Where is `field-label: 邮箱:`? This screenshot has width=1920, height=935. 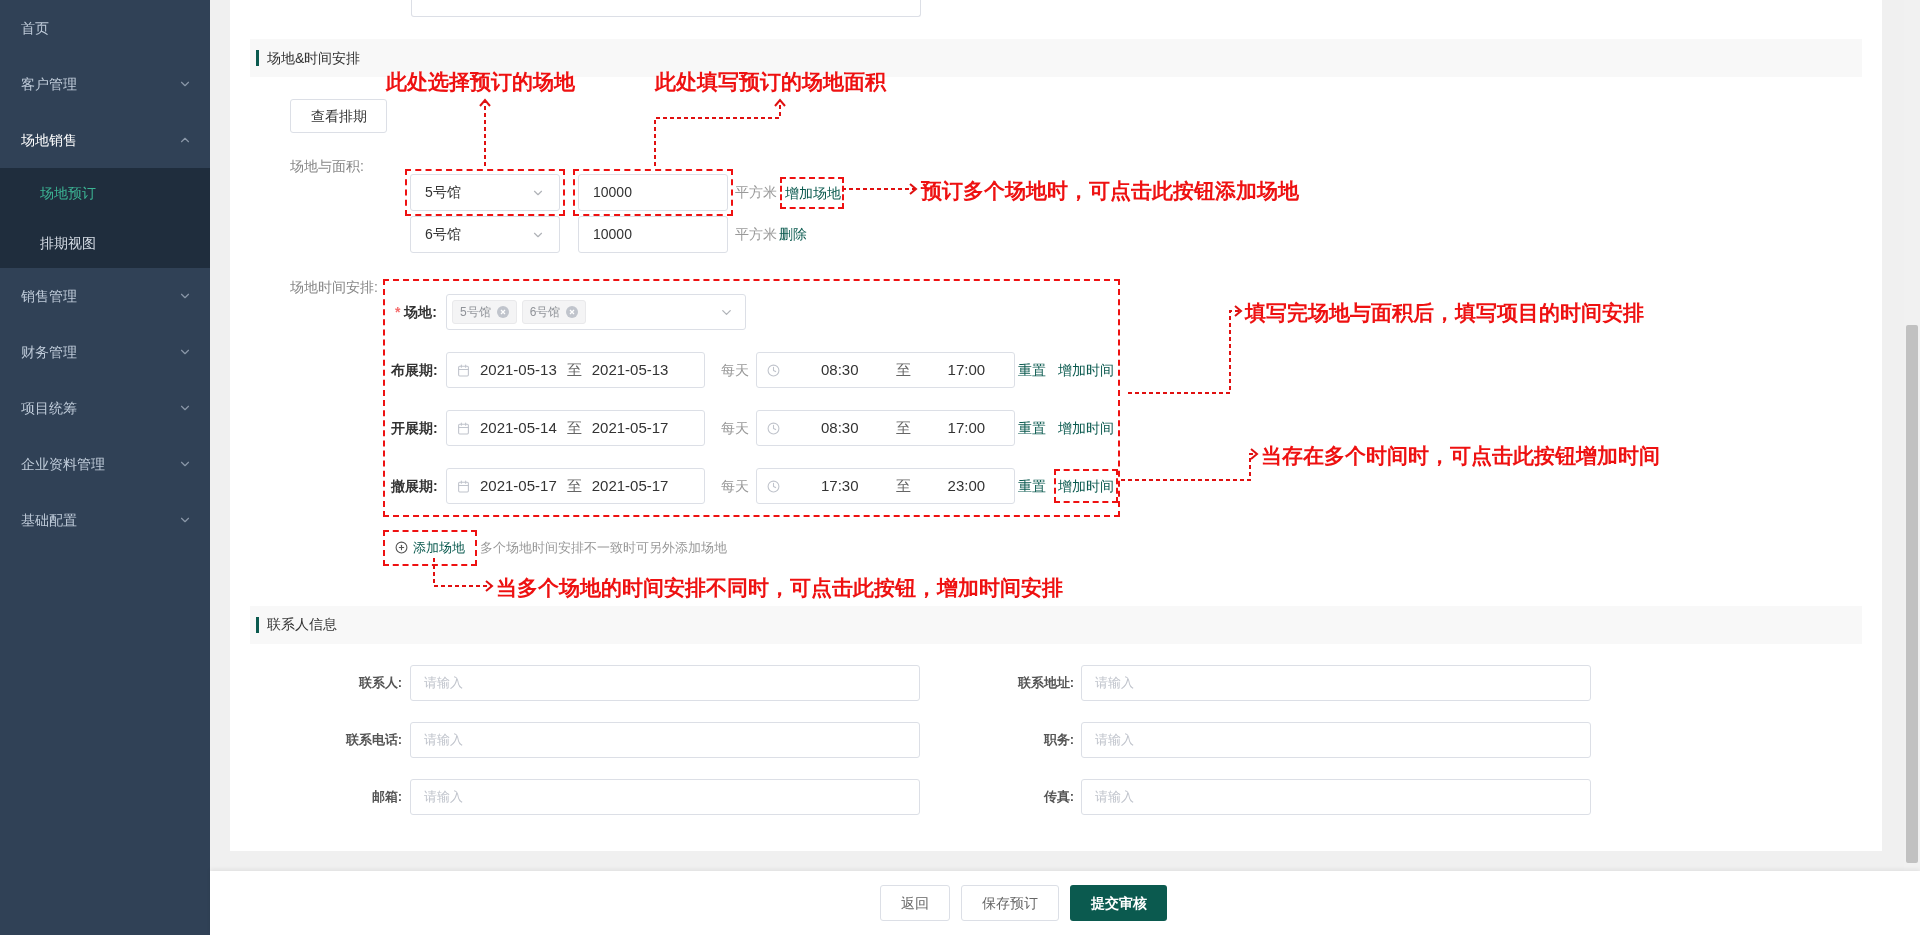 field-label: 邮箱: is located at coordinates (386, 796).